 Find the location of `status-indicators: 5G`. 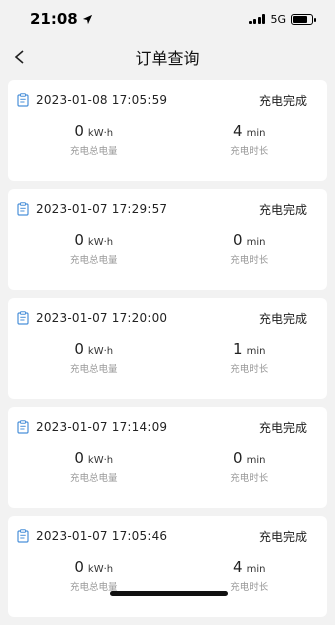

status-indicators: 5G is located at coordinates (282, 19).